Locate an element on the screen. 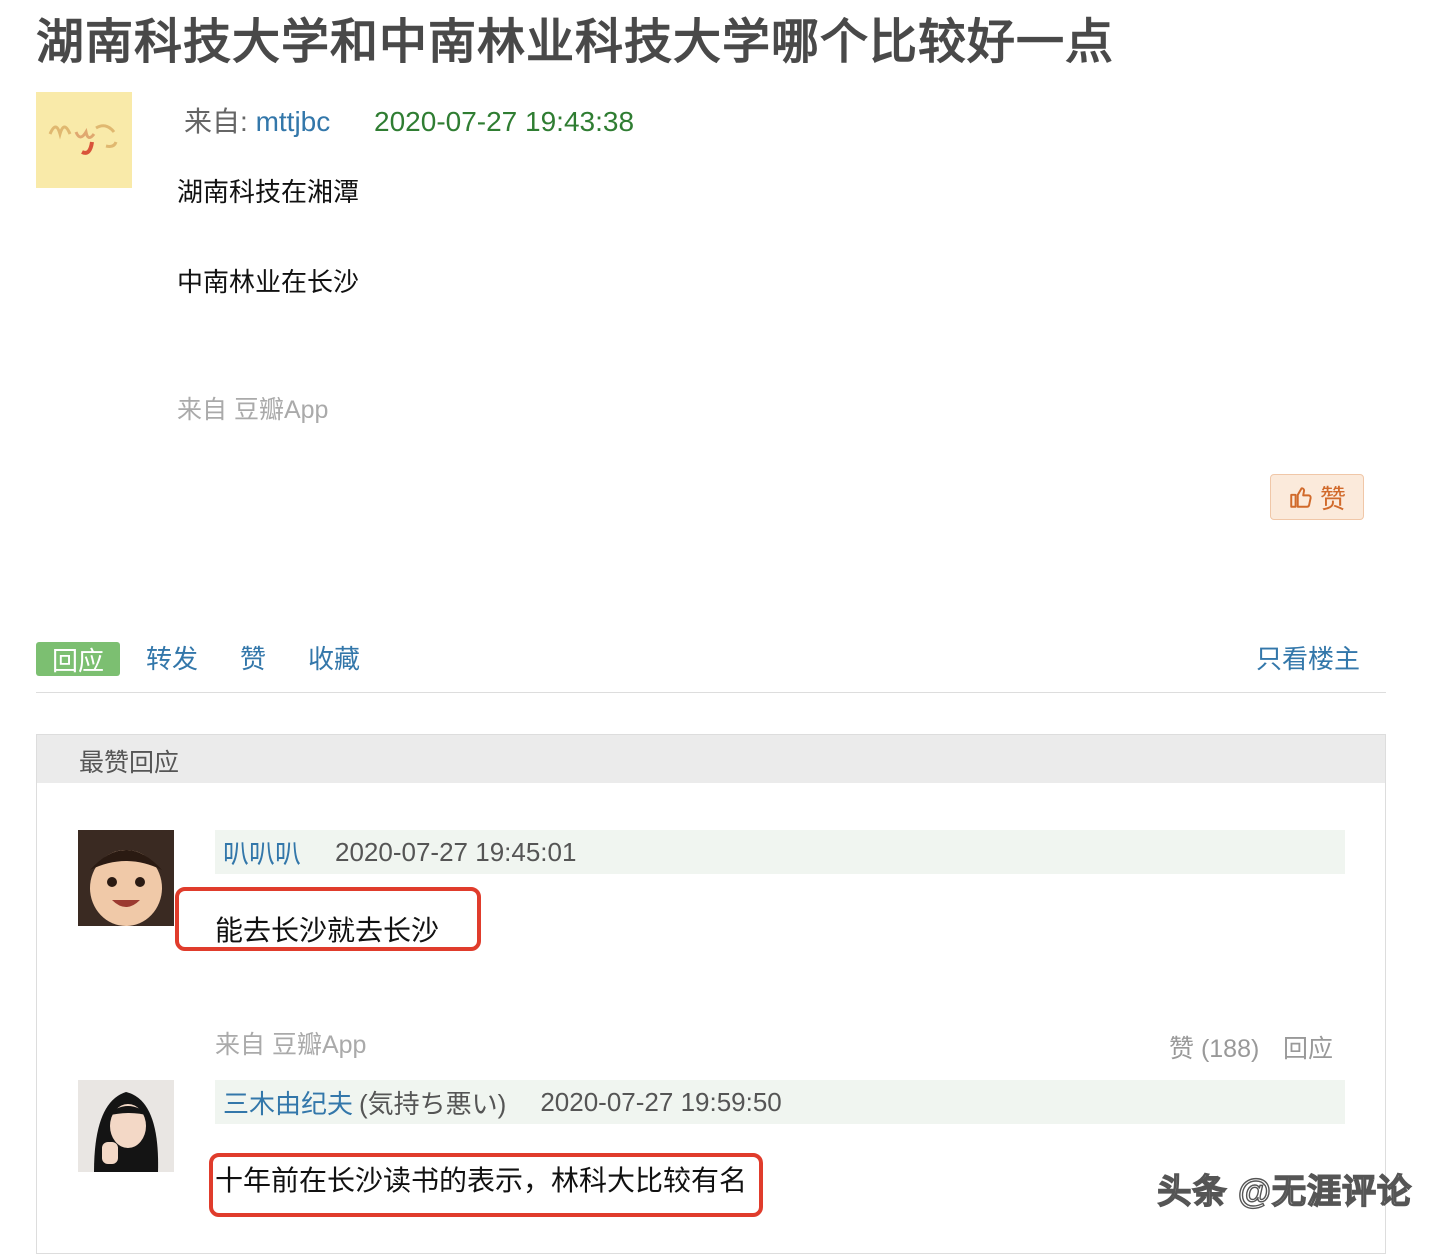 This screenshot has width=1444, height=1254. comment-reply-link: 回应 is located at coordinates (1308, 1047).